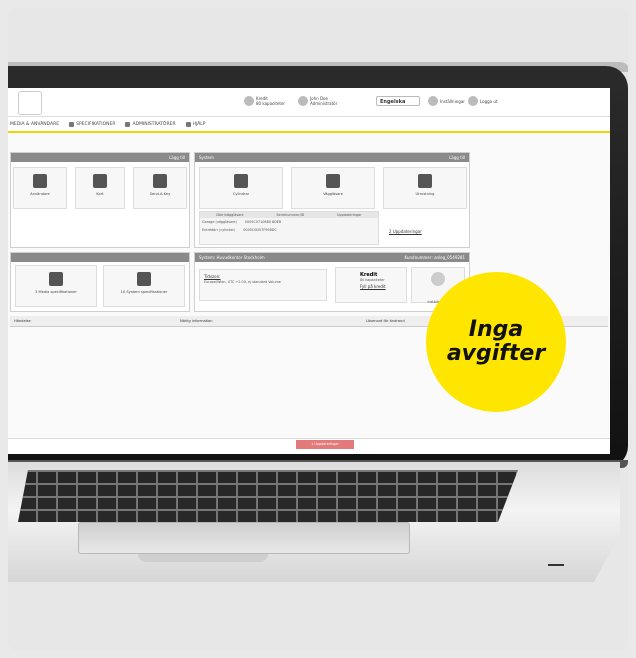 This screenshot has height=658, width=636. I want to click on keyboard-rows, so click(268, 496).